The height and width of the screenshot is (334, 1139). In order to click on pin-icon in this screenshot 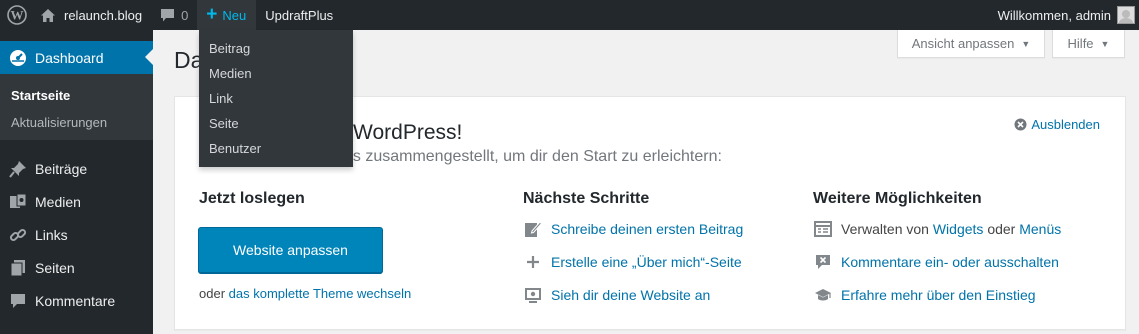, I will do `click(17, 169)`.